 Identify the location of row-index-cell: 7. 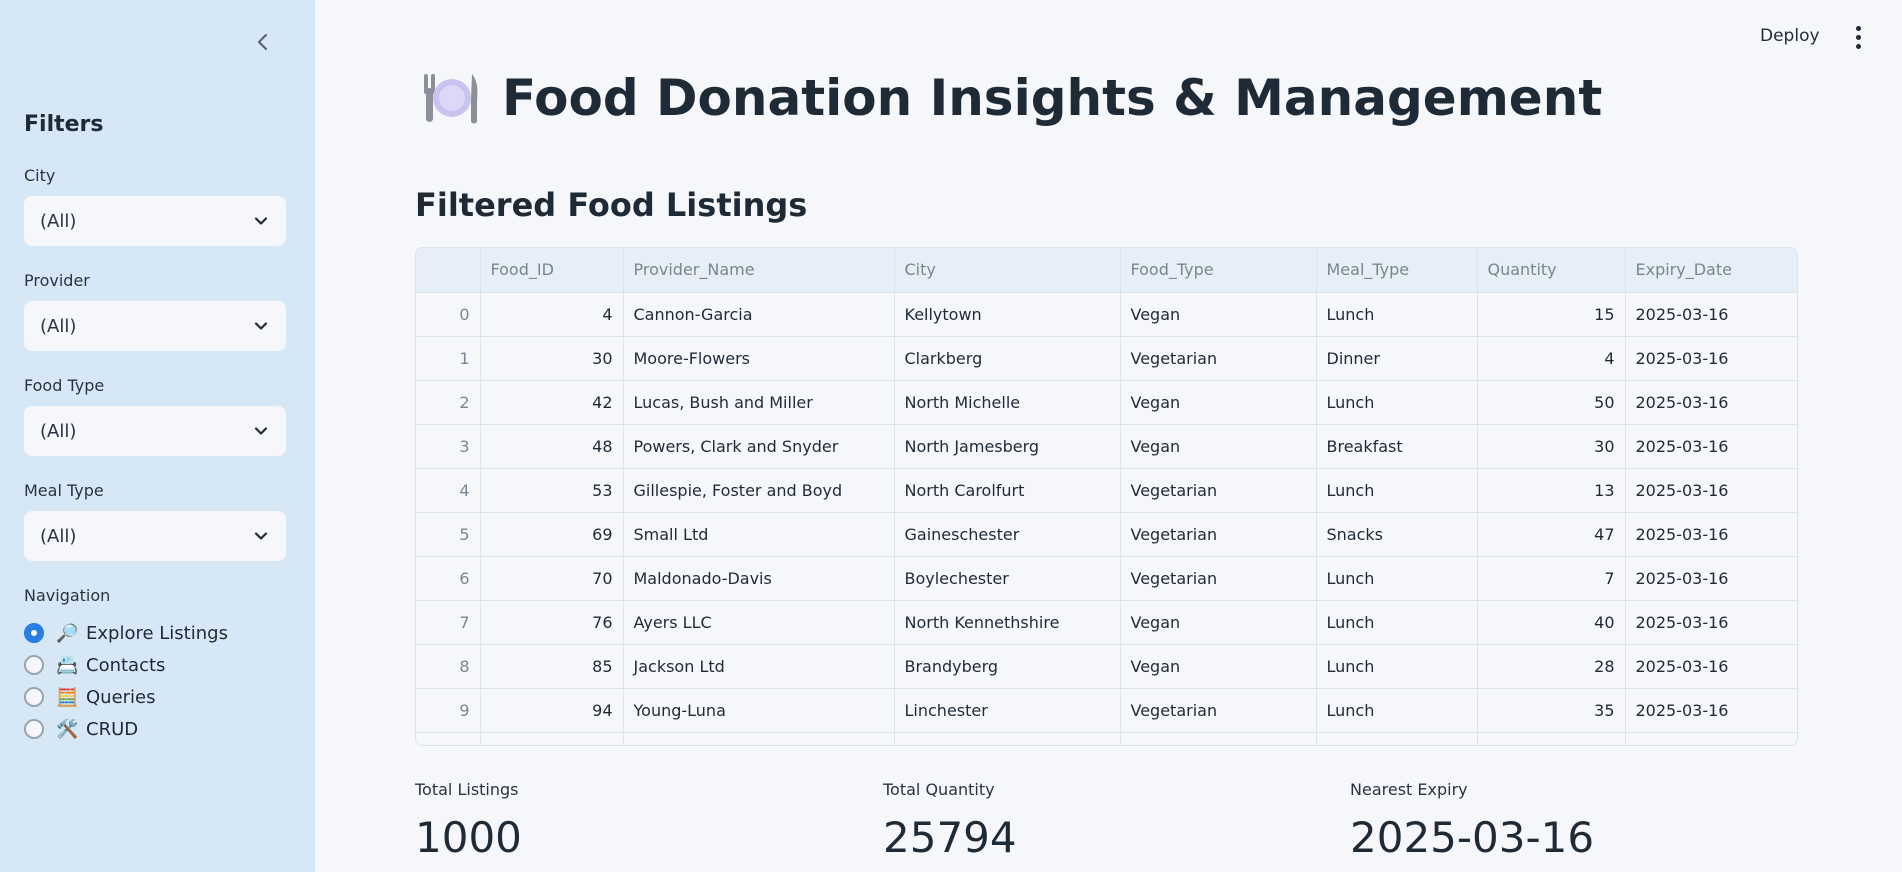
(448, 622).